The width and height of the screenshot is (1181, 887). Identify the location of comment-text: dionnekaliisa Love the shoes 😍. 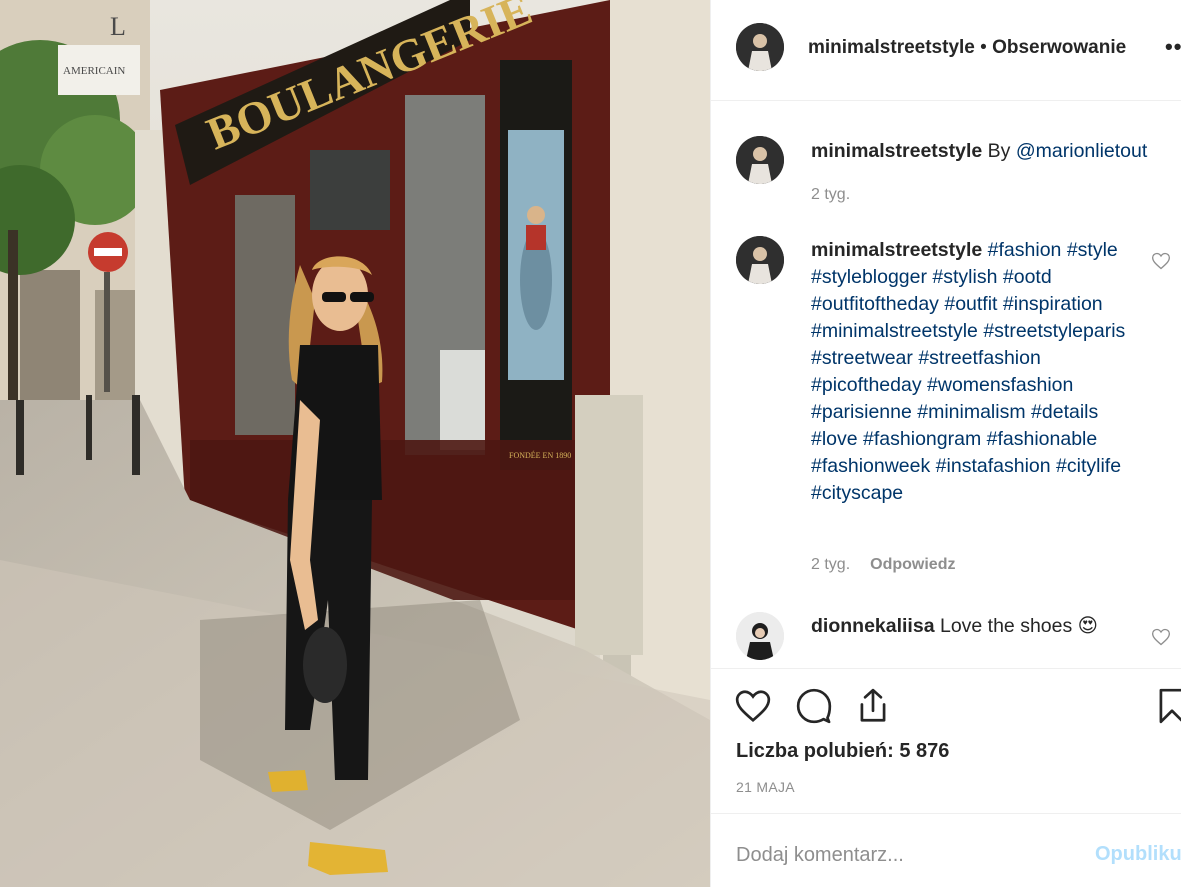
(976, 626).